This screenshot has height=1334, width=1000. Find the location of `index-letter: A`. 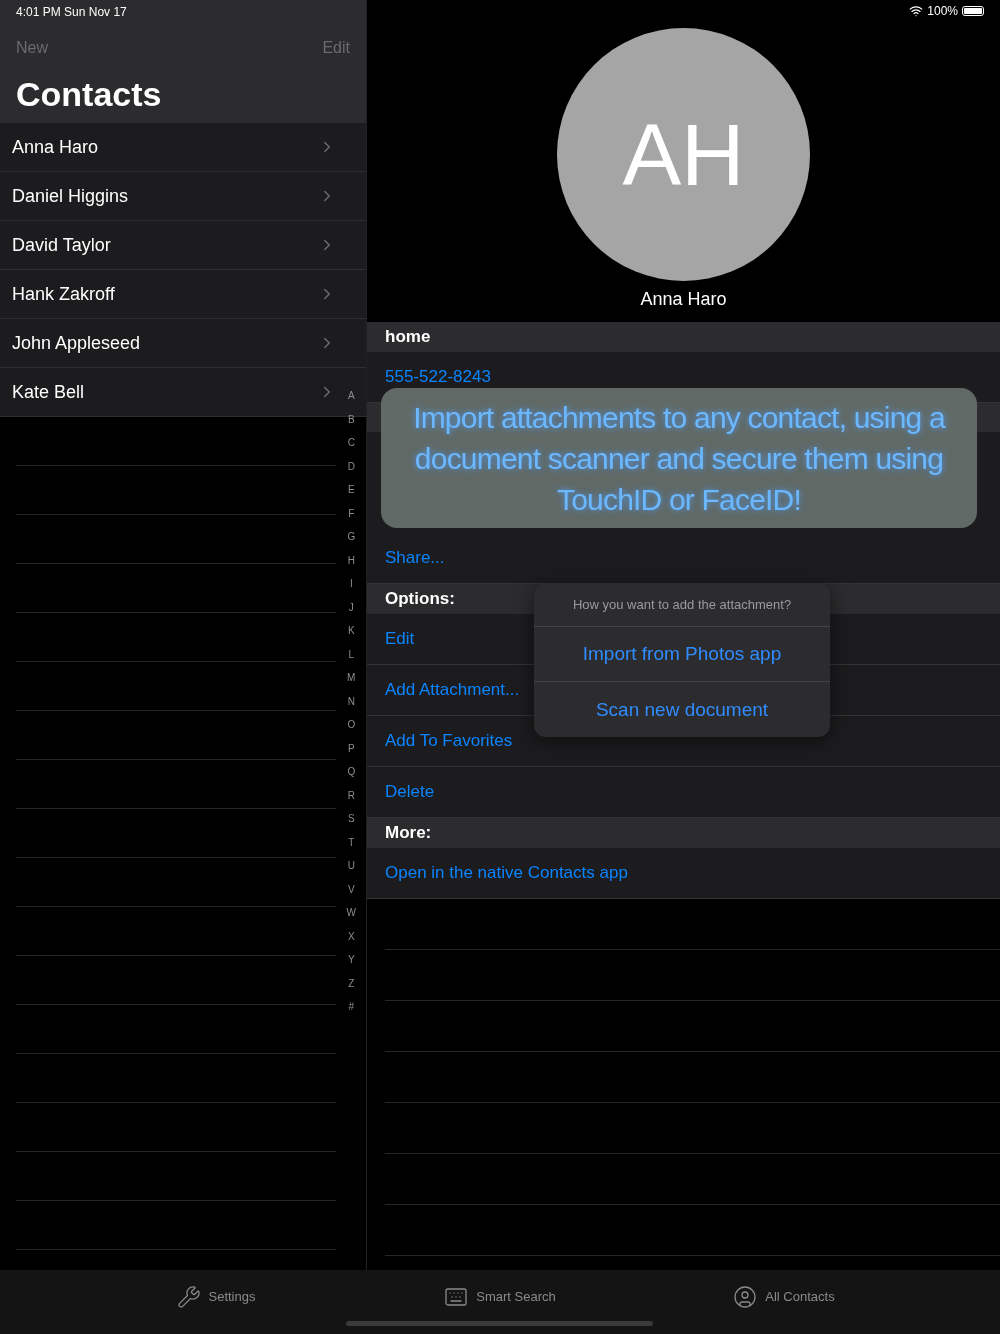

index-letter: A is located at coordinates (351, 396).